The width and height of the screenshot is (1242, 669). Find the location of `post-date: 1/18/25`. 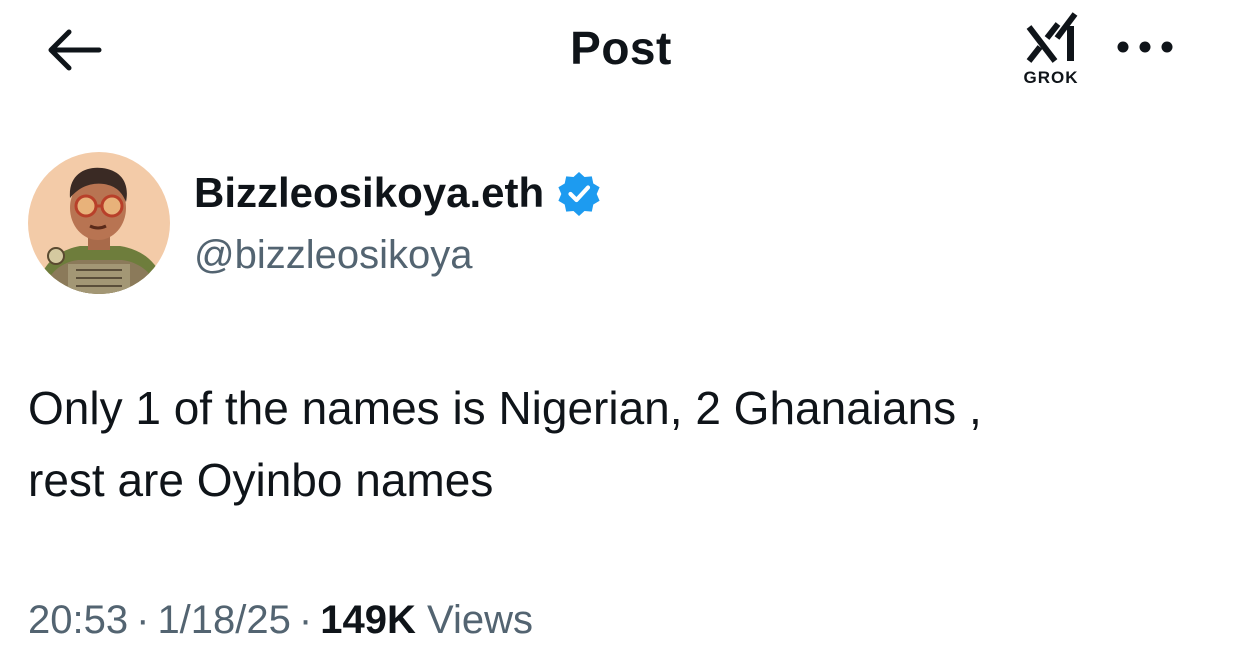

post-date: 1/18/25 is located at coordinates (223, 620).